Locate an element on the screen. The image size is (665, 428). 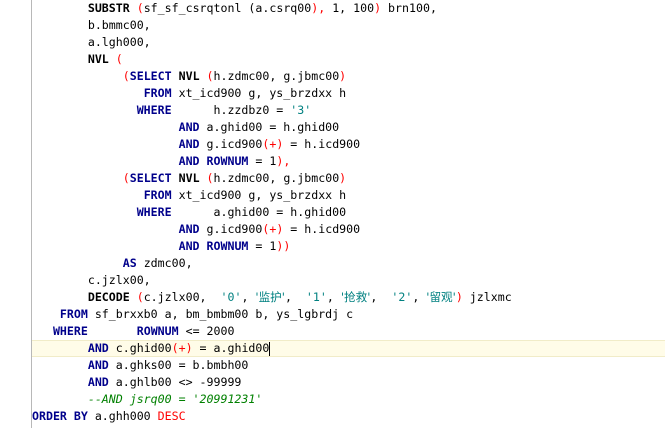
code-token: a.ghid00 = h.ghid00 is located at coordinates (259, 212).